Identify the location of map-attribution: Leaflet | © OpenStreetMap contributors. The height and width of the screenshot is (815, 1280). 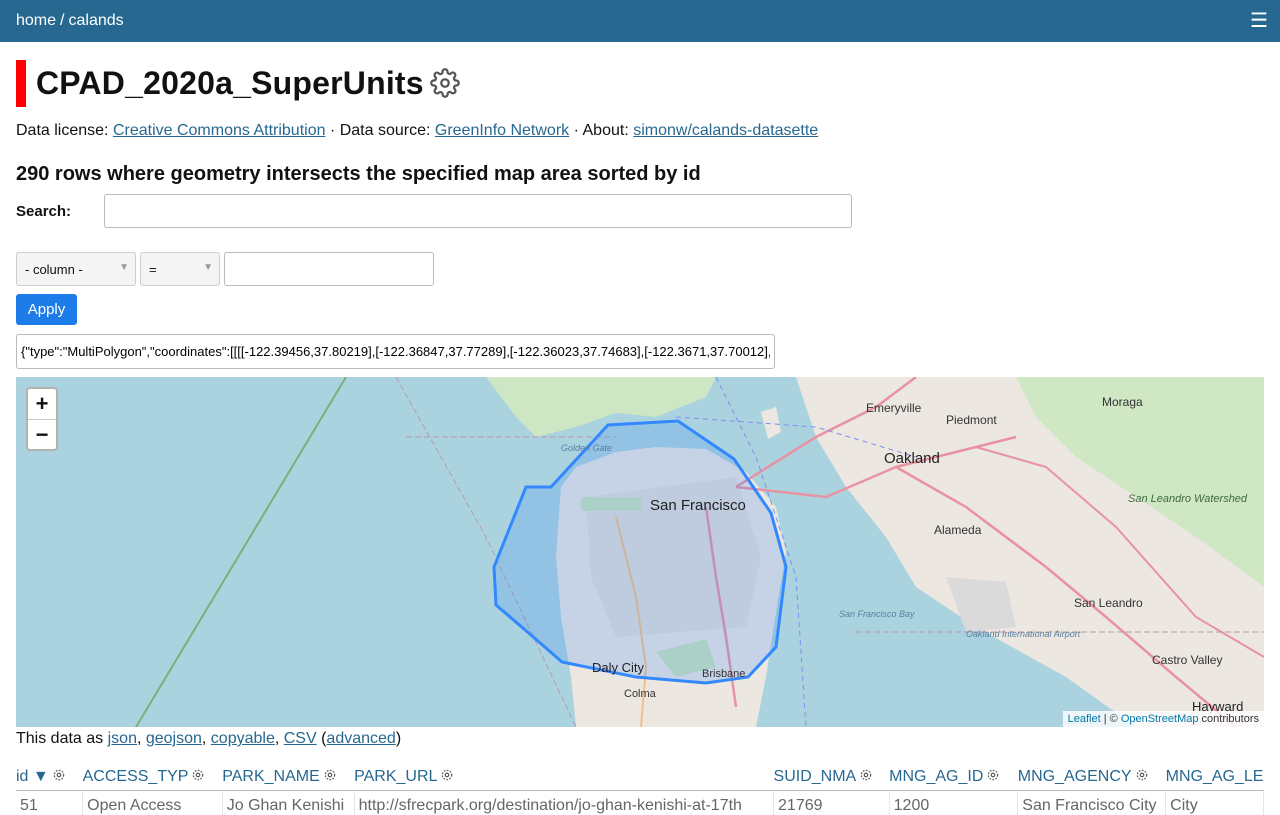
(1163, 719).